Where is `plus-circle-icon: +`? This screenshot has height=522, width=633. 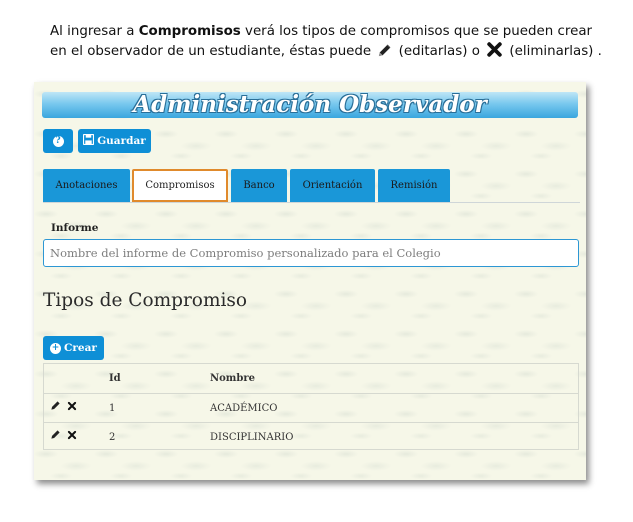
plus-circle-icon: + is located at coordinates (56, 348).